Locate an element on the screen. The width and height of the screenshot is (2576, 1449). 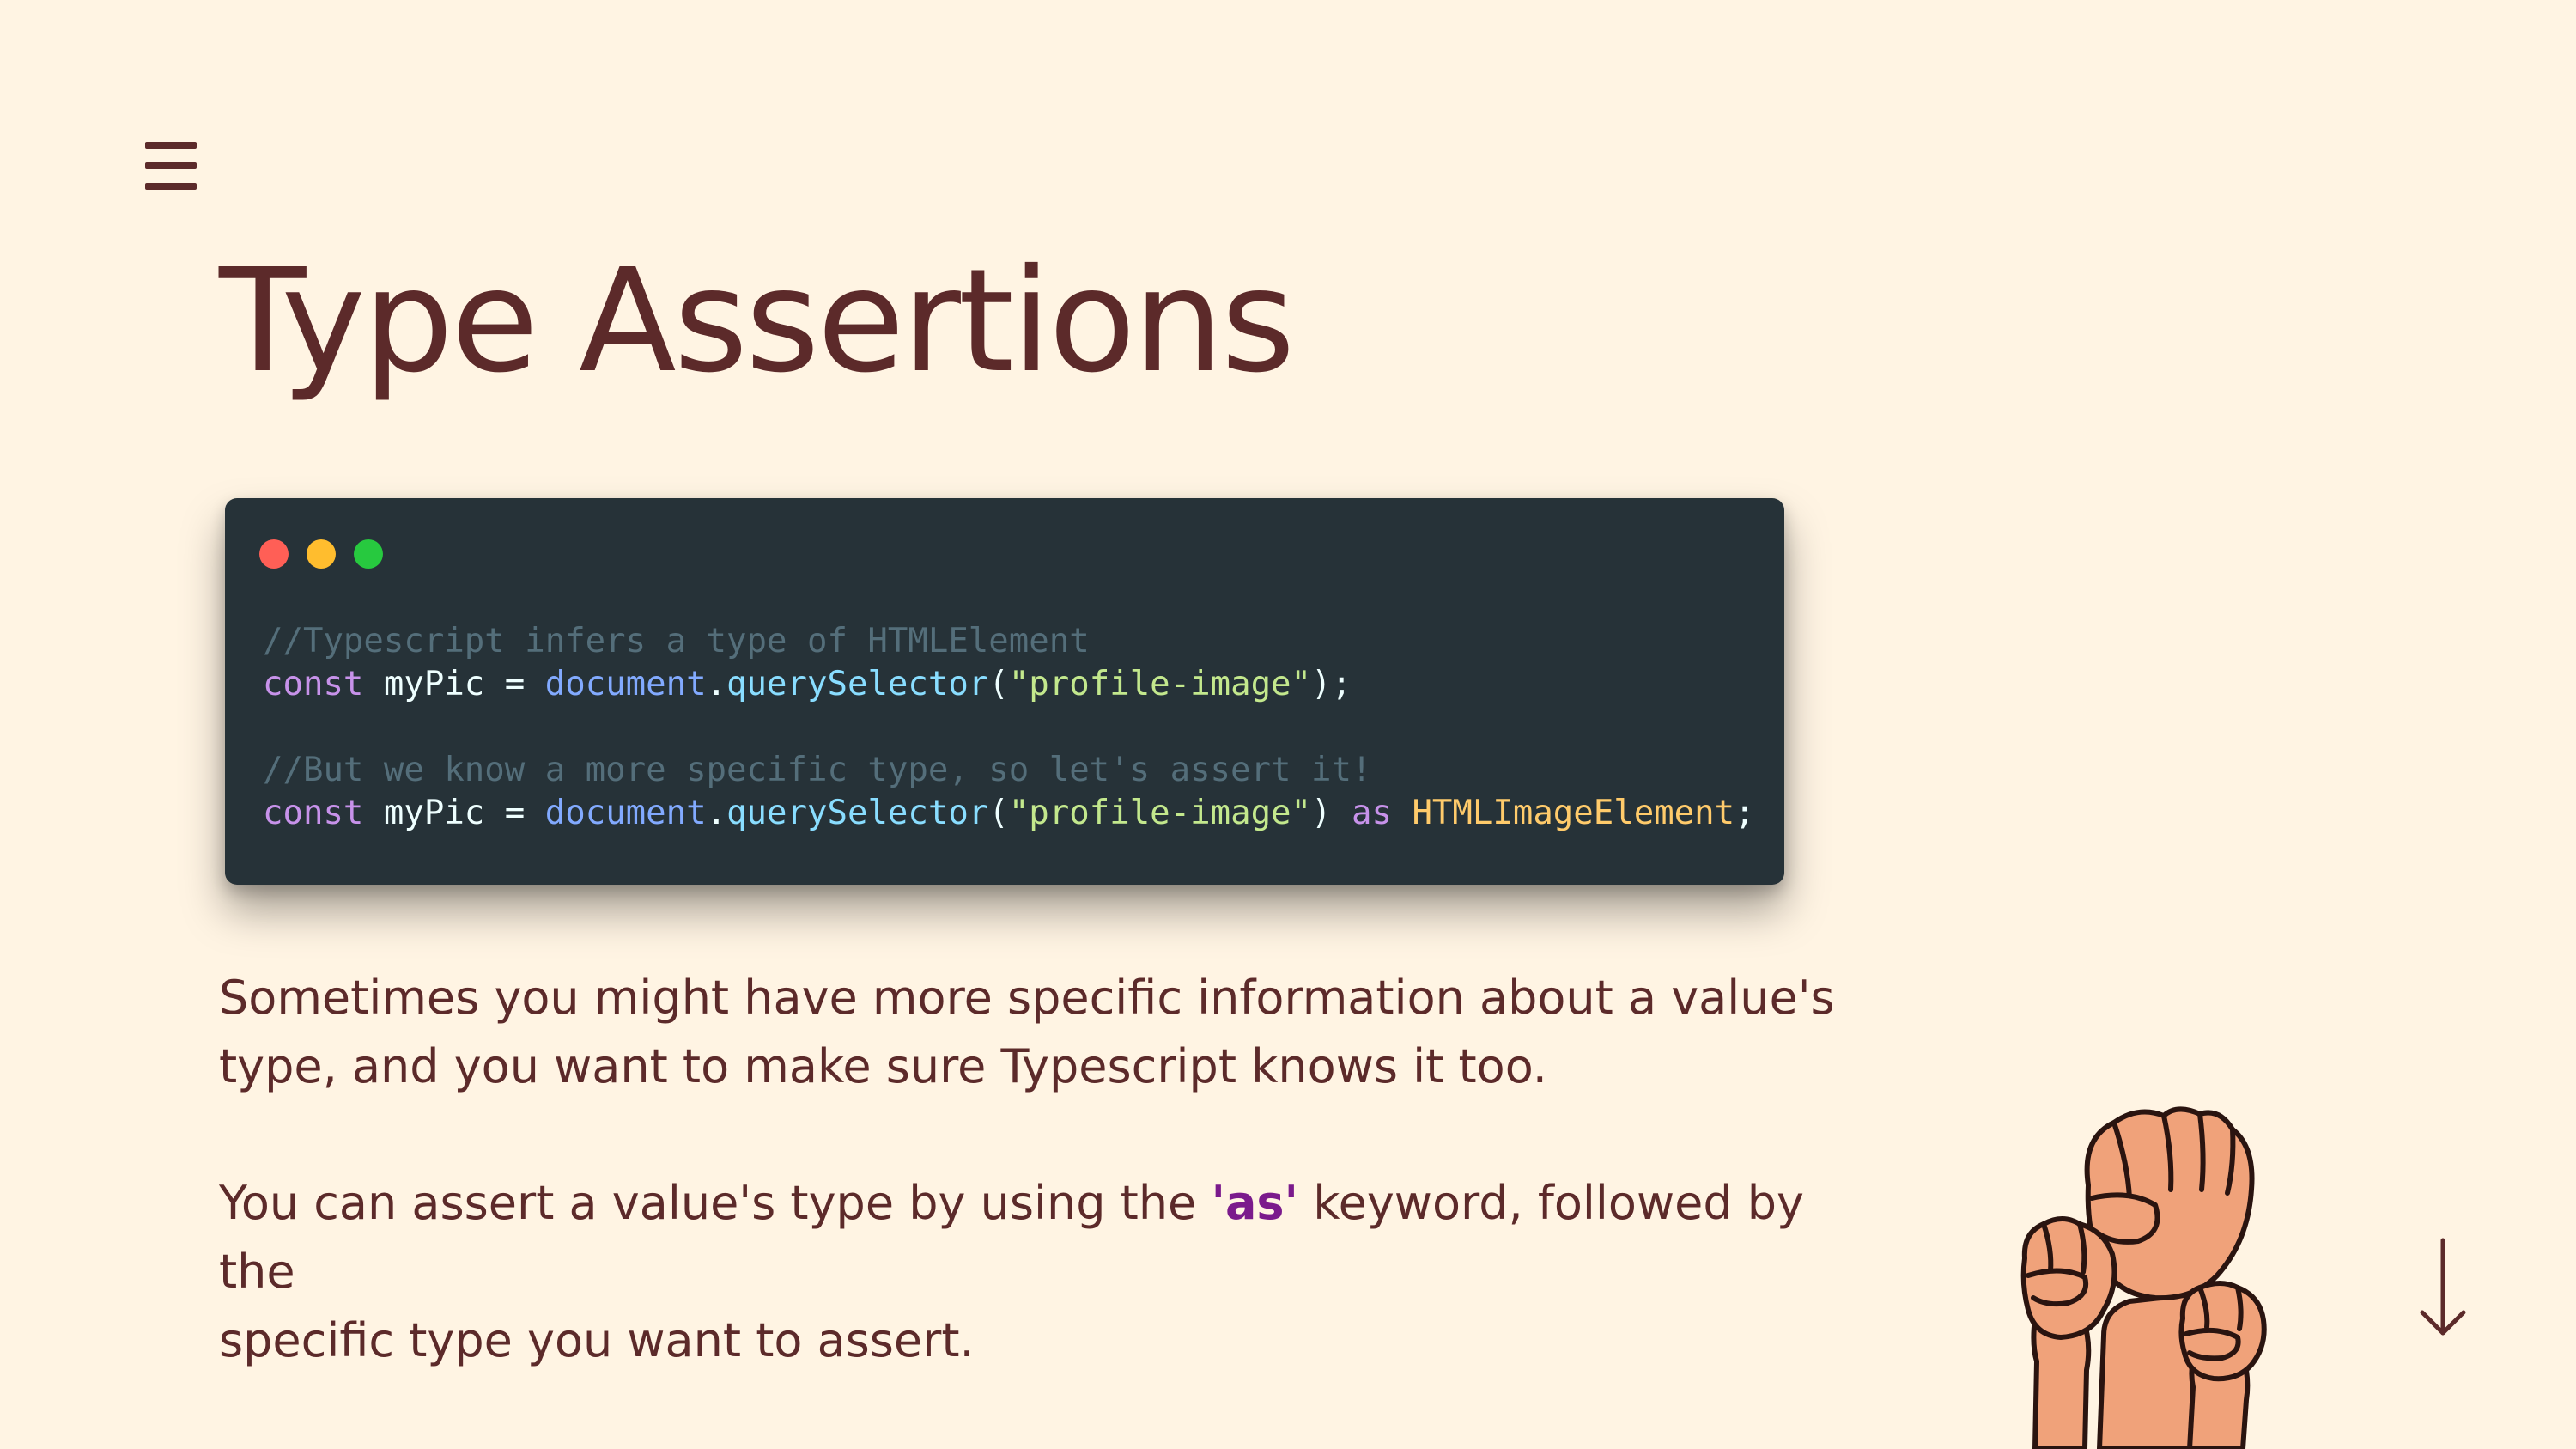
maximize-dot is located at coordinates (368, 554).